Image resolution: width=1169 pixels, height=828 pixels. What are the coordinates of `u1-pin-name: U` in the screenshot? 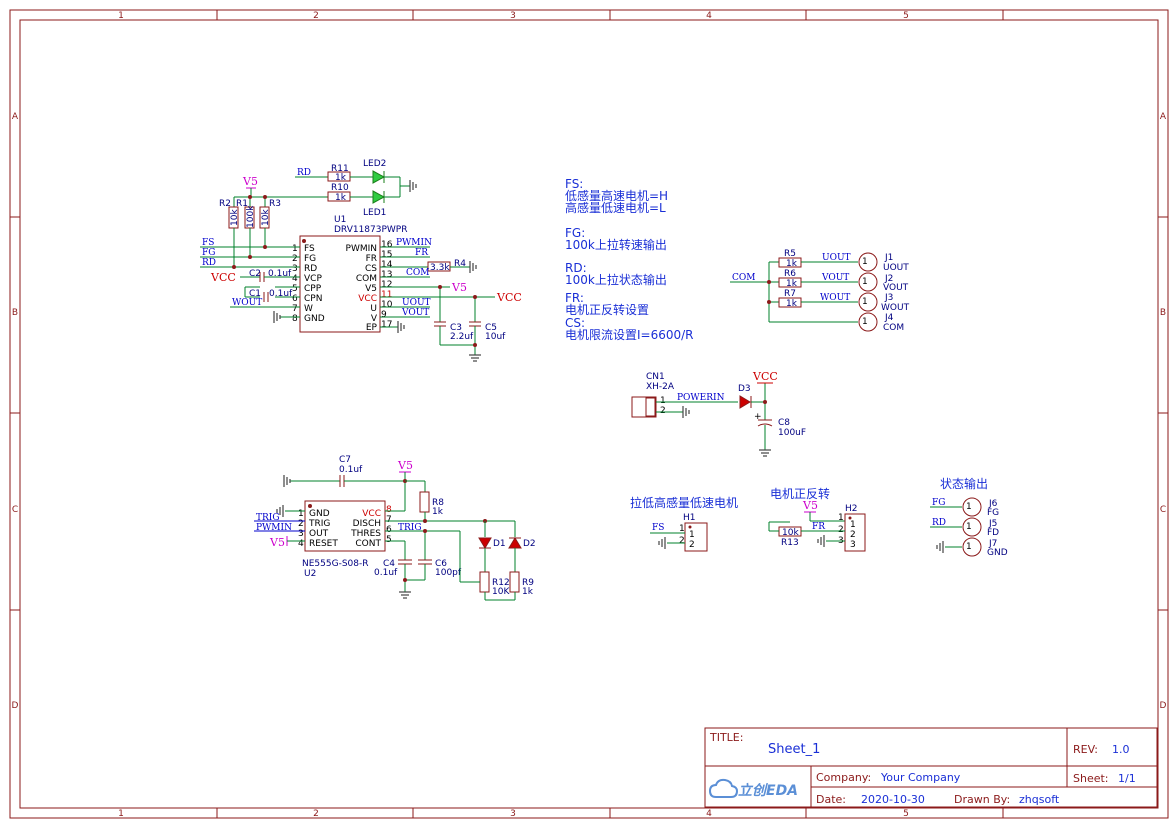 It's located at (373, 309).